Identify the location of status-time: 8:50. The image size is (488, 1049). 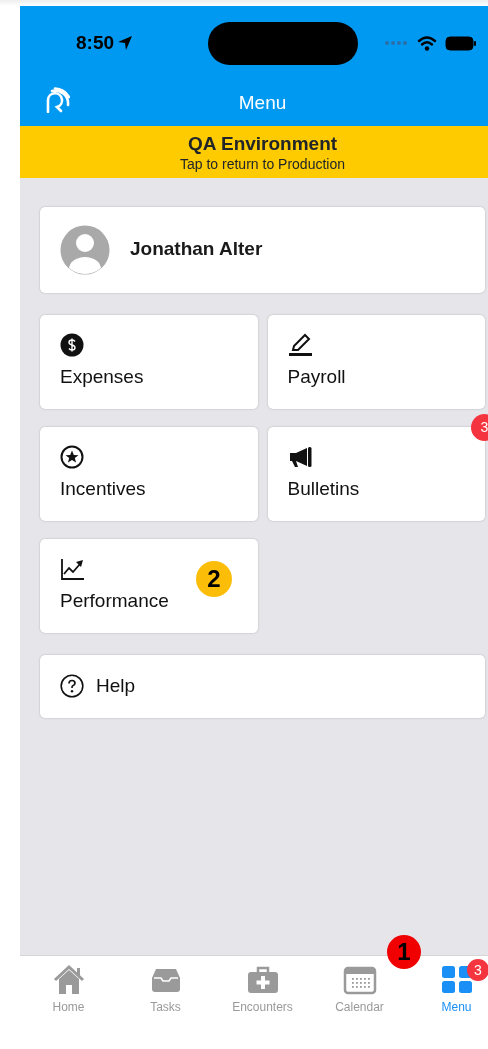
(95, 42).